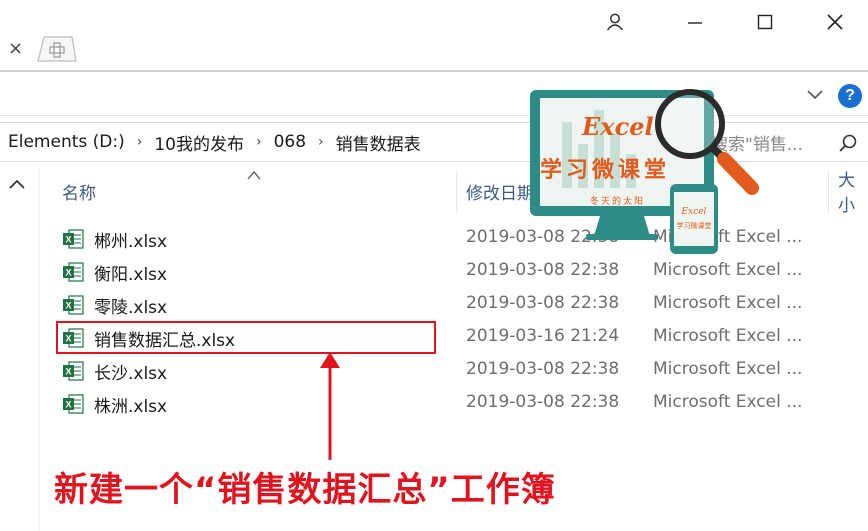 The width and height of the screenshot is (868, 531). I want to click on close-window-button, so click(835, 22).